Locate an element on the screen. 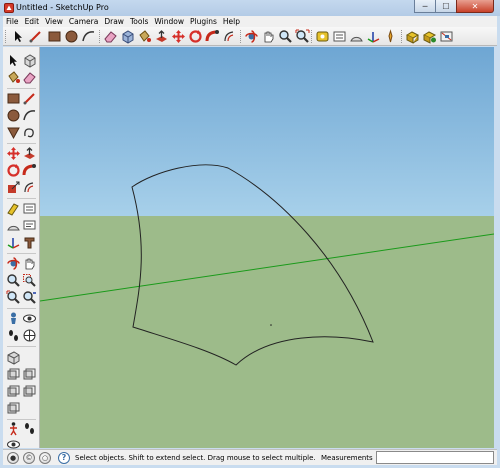 The width and height of the screenshot is (500, 468). menu-tools: Tools is located at coordinates (139, 21).